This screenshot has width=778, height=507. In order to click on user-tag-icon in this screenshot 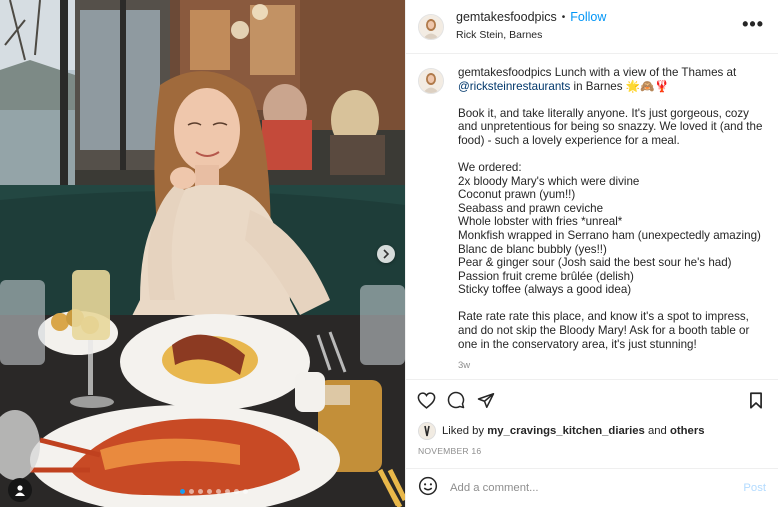, I will do `click(20, 490)`.